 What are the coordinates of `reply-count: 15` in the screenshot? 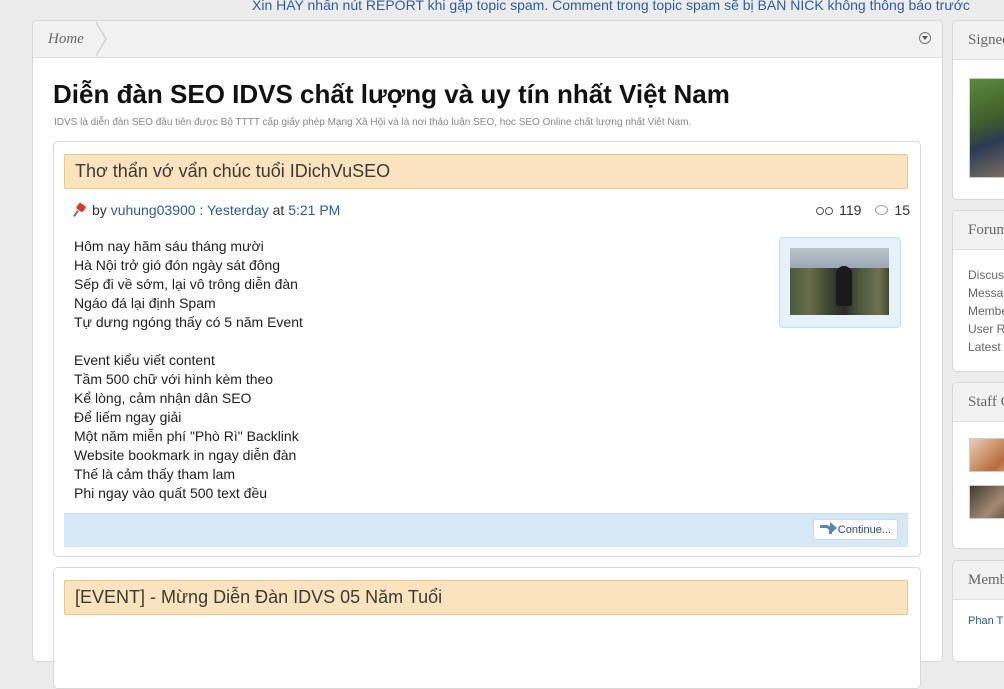 It's located at (902, 210).